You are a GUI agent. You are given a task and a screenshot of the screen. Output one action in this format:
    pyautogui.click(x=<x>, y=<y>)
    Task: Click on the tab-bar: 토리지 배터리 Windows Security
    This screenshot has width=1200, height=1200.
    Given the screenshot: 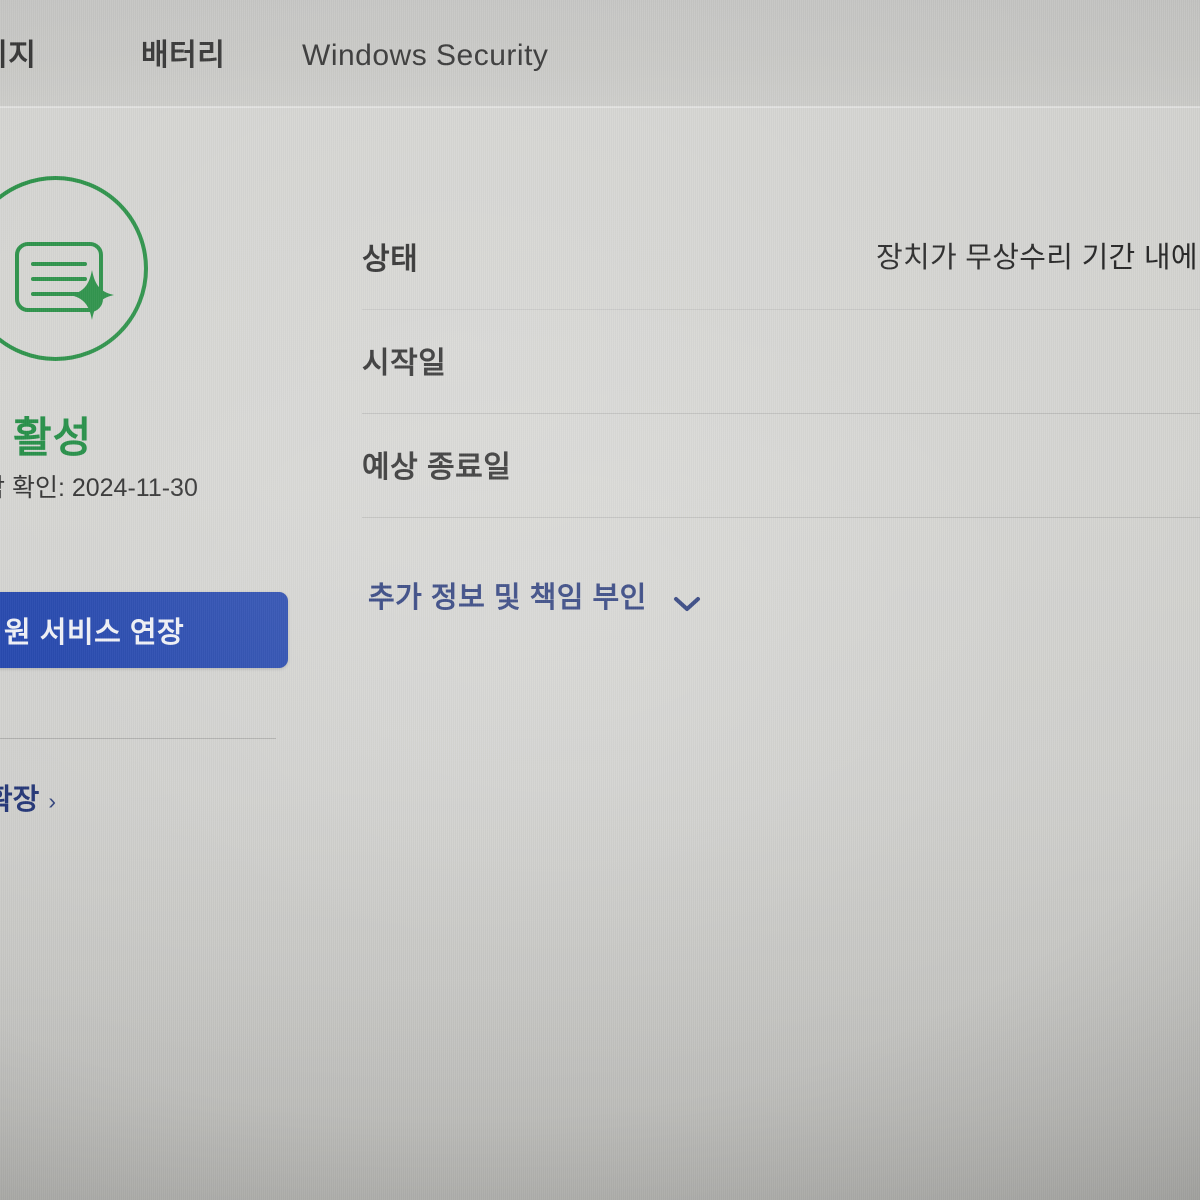 What is the action you would take?
    pyautogui.click(x=600, y=57)
    